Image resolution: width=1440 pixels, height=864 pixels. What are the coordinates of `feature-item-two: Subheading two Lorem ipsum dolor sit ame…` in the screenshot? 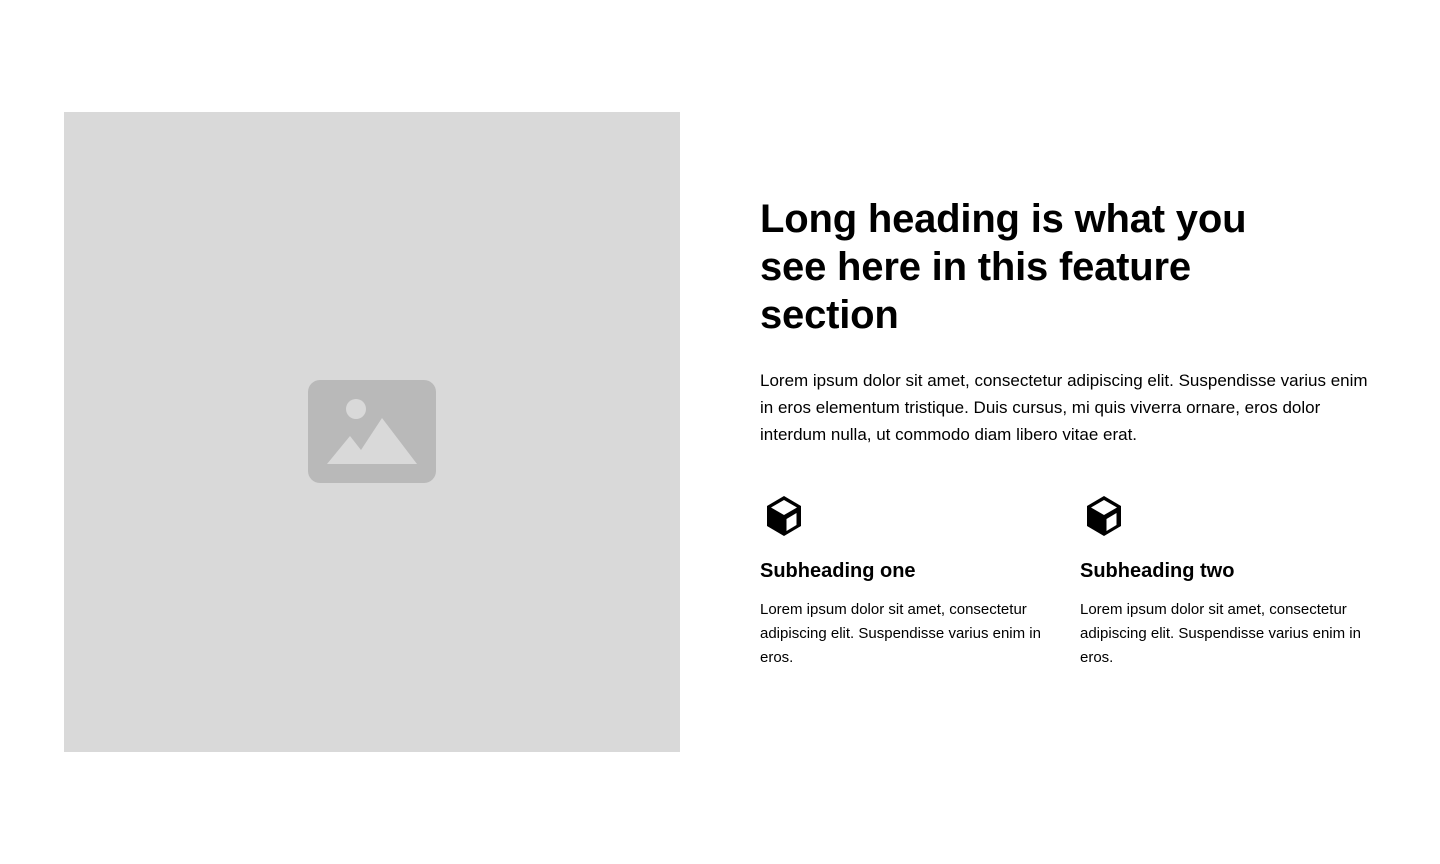 It's located at (1224, 581).